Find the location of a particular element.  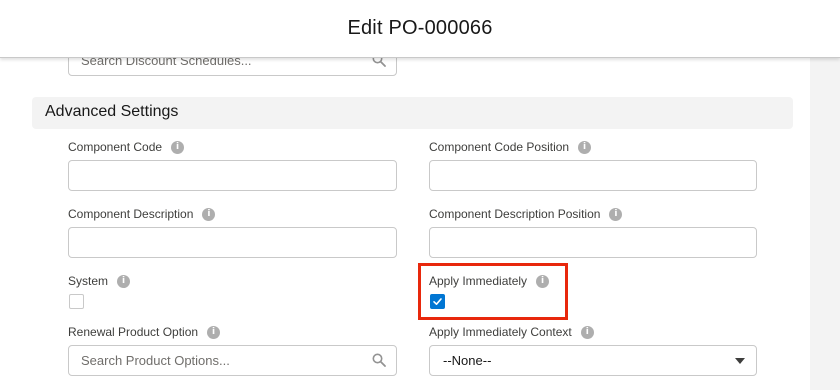

component-description-position-label: Component Description Position i is located at coordinates (526, 214).